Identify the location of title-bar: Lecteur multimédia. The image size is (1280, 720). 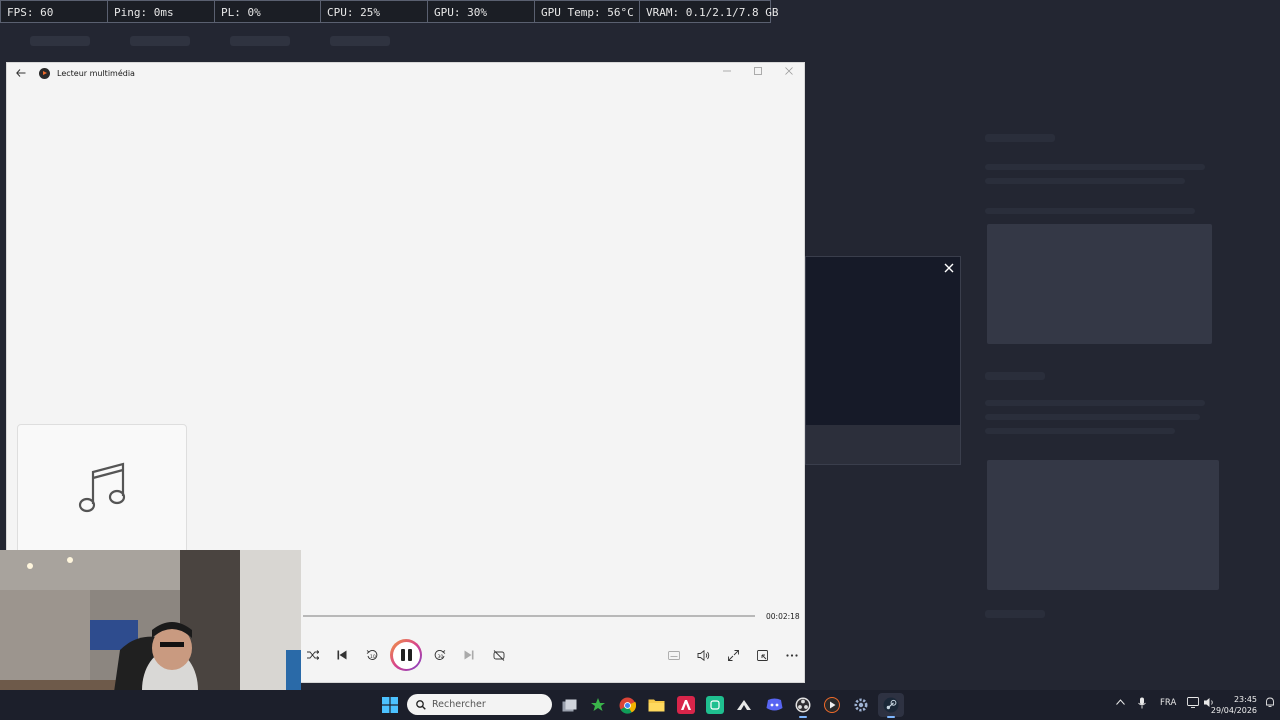
(405, 73).